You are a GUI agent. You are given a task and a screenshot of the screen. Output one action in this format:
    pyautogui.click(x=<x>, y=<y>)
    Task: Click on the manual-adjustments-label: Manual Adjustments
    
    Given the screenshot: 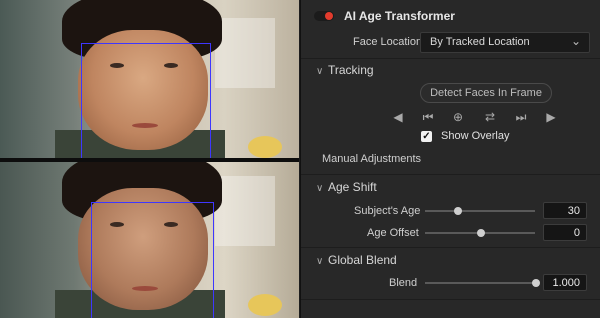 What is the action you would take?
    pyautogui.click(x=372, y=159)
    